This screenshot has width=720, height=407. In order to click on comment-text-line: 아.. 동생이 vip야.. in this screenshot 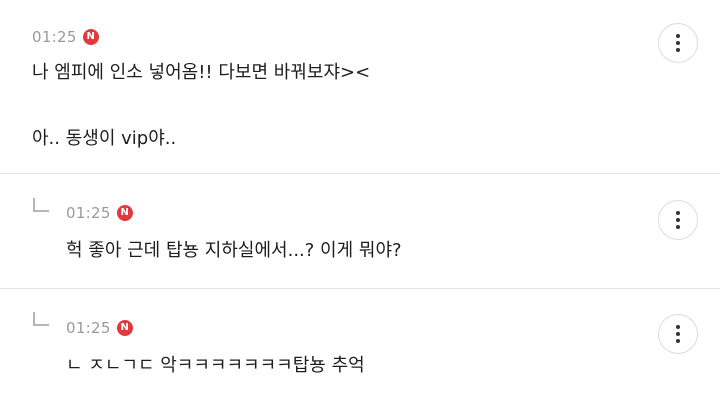, I will do `click(104, 138)`.